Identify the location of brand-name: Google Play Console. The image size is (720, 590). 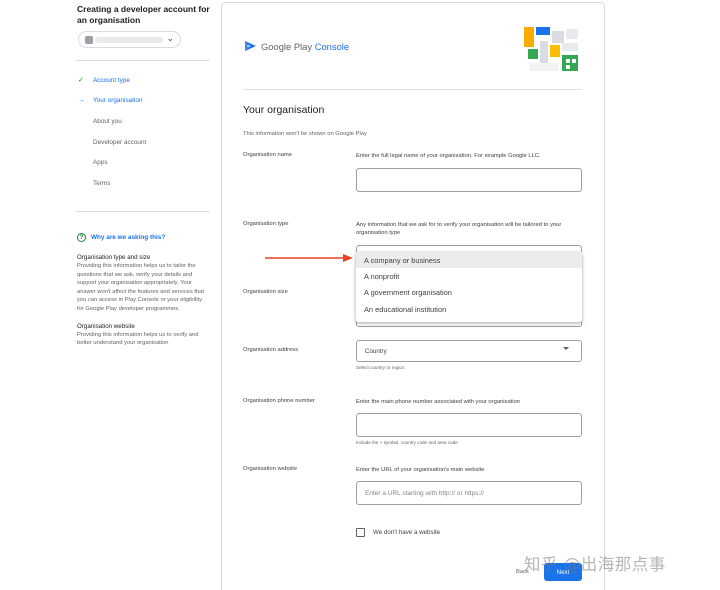
(305, 46).